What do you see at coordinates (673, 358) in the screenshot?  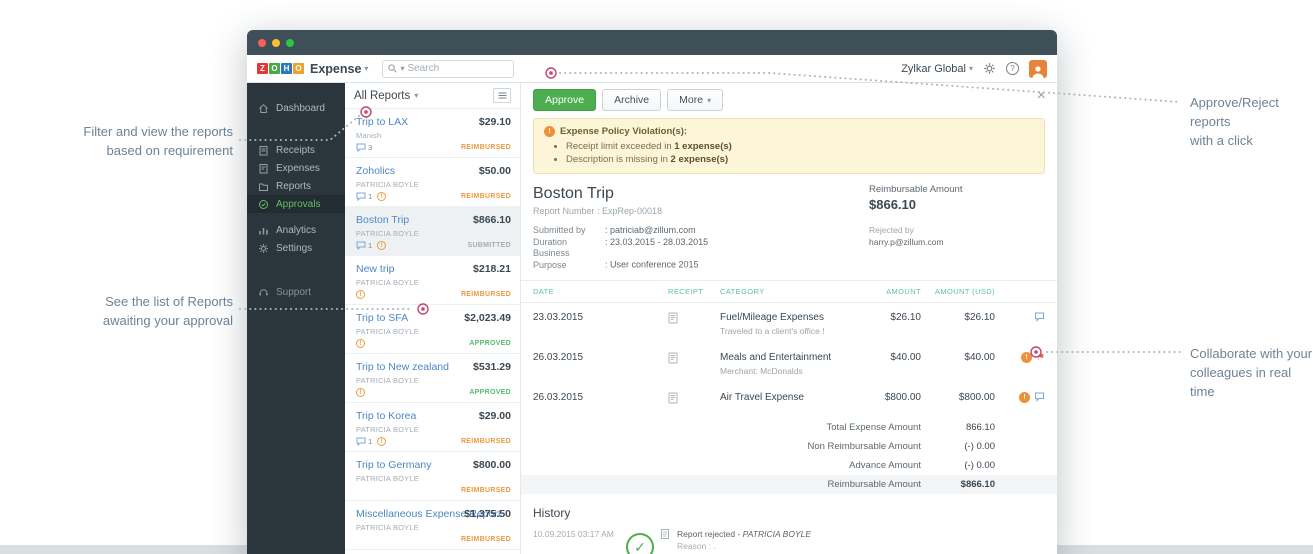 I see `receipt-icon` at bounding box center [673, 358].